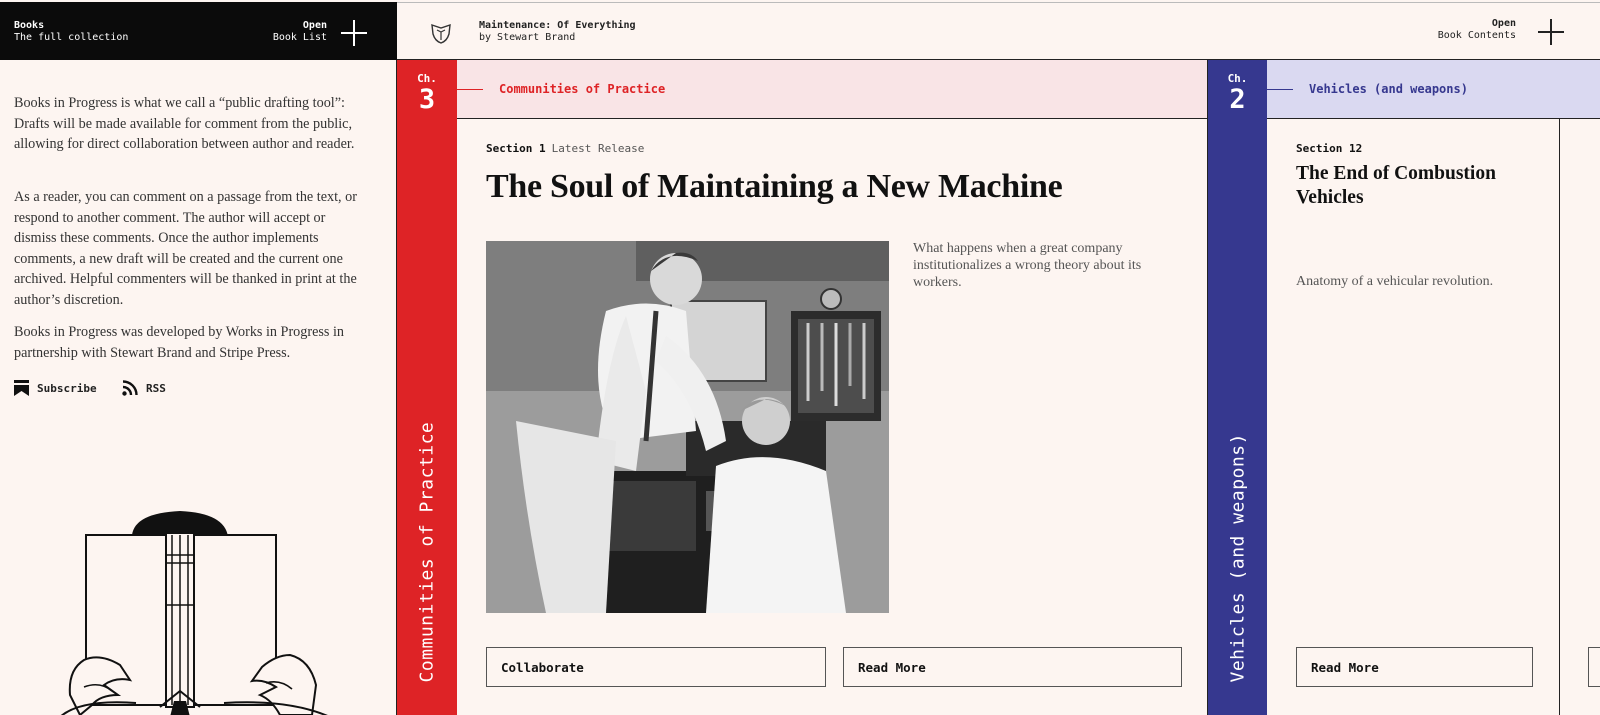 The height and width of the screenshot is (715, 1600). I want to click on shield-book-icon, so click(441, 33).